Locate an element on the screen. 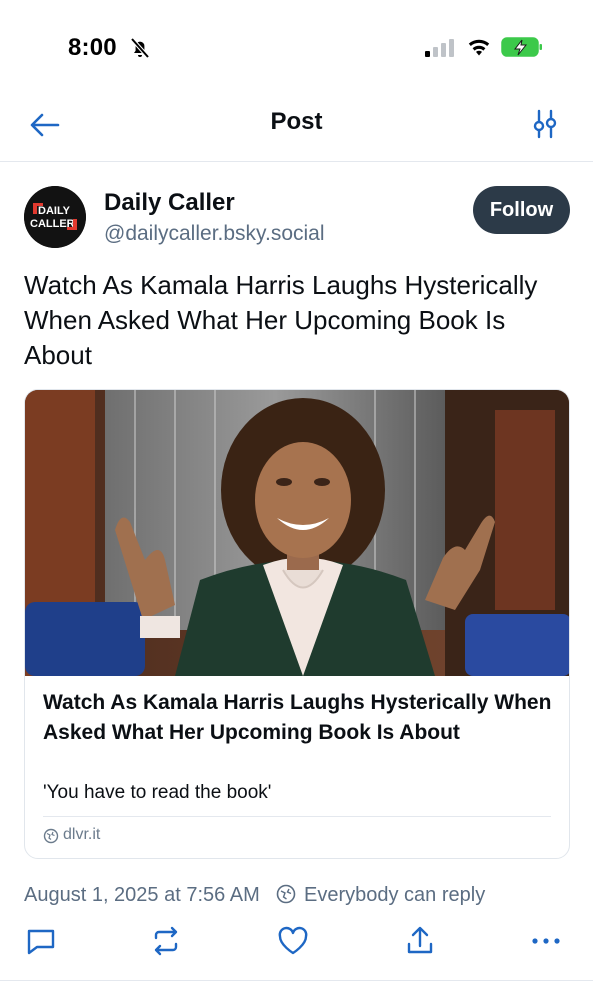 The image size is (593, 1000). avatar: DAILY CALLER is located at coordinates (55, 217).